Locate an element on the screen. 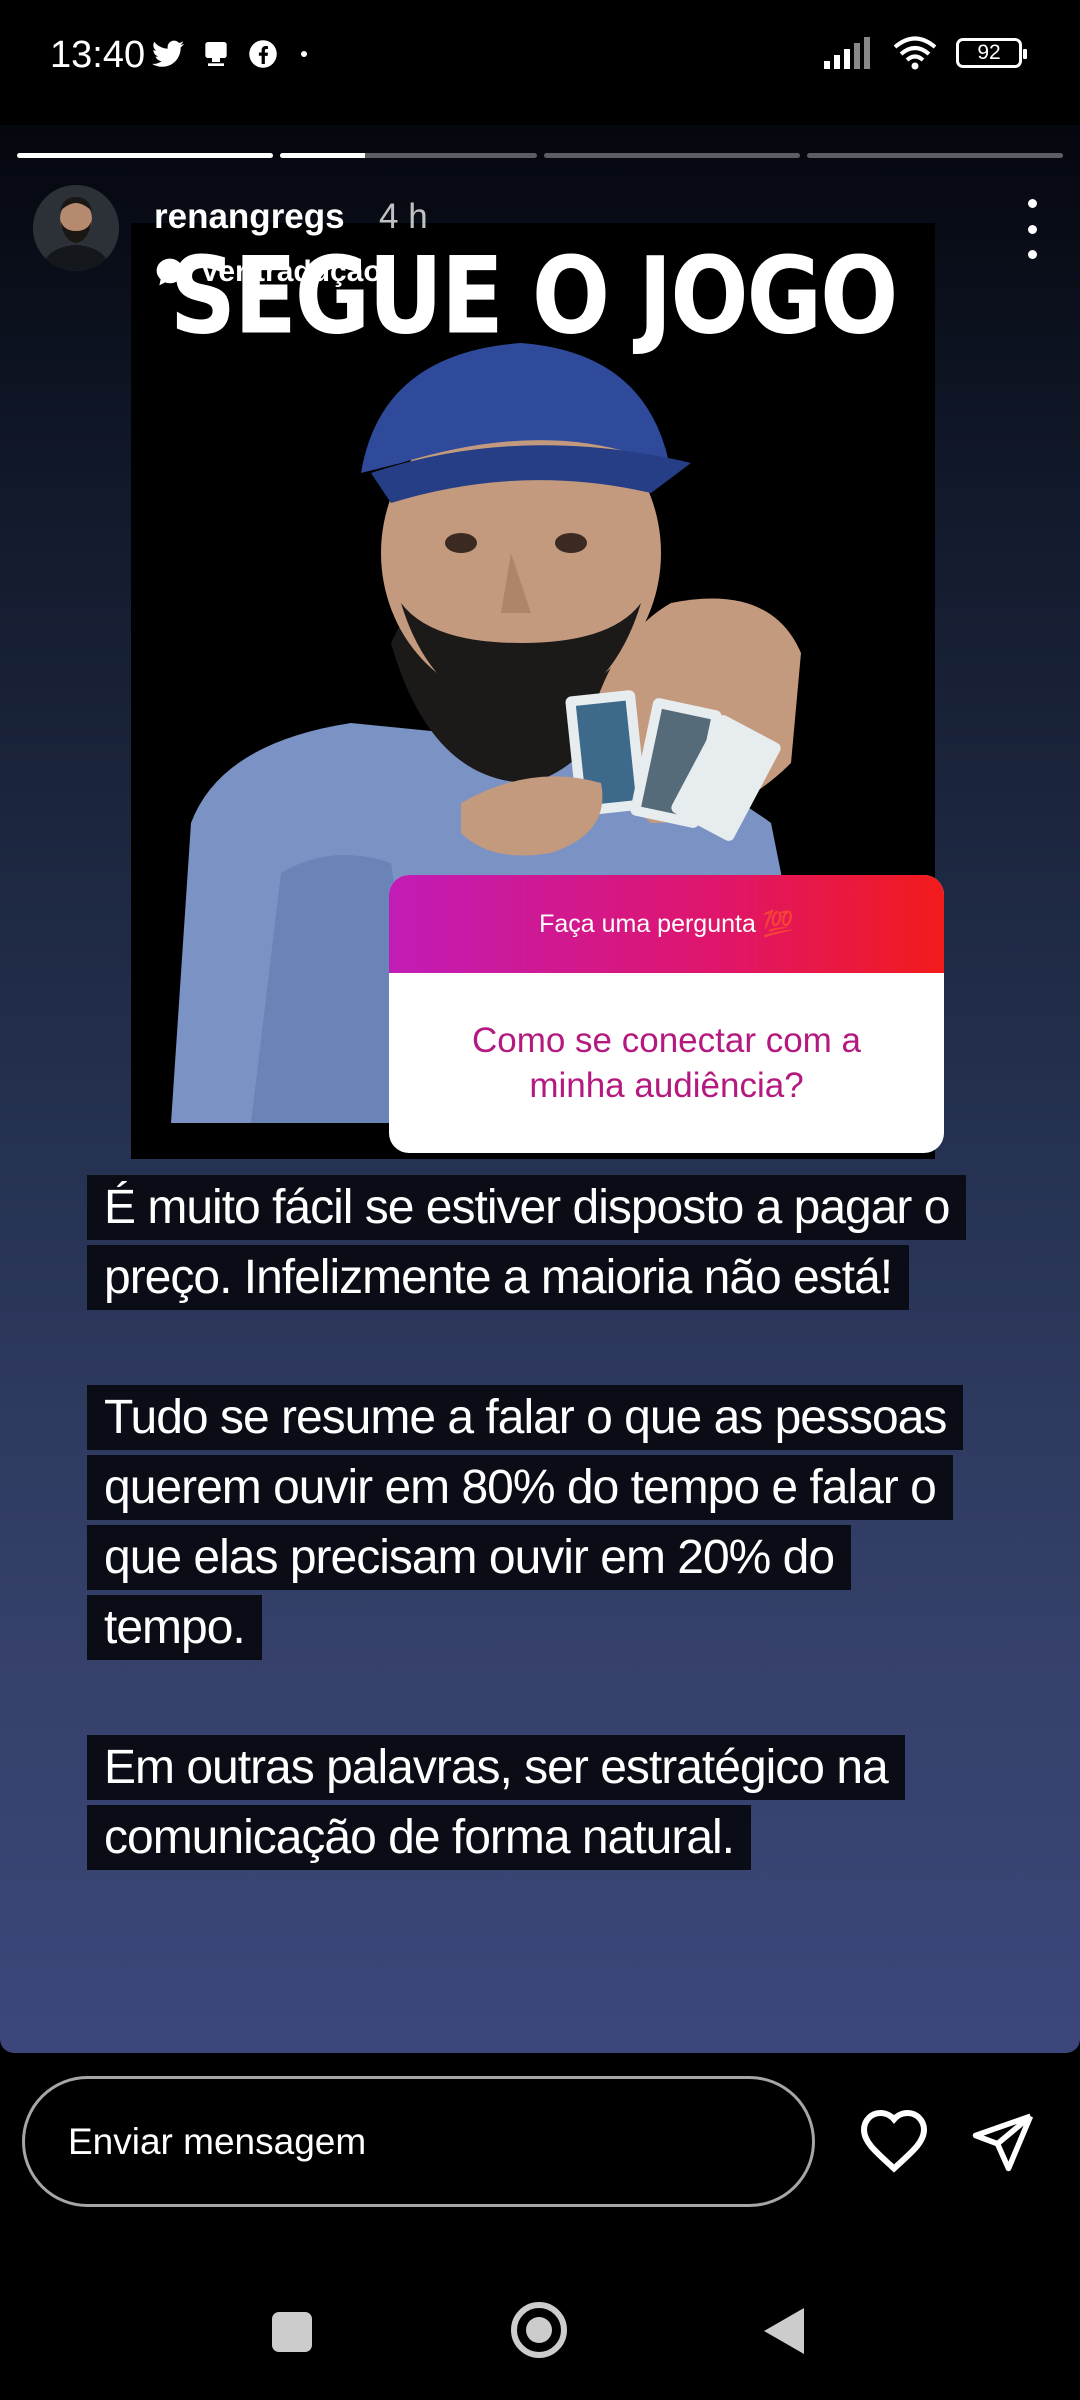  question-prompt: Faça uma pergunta 💯 is located at coordinates (666, 924).